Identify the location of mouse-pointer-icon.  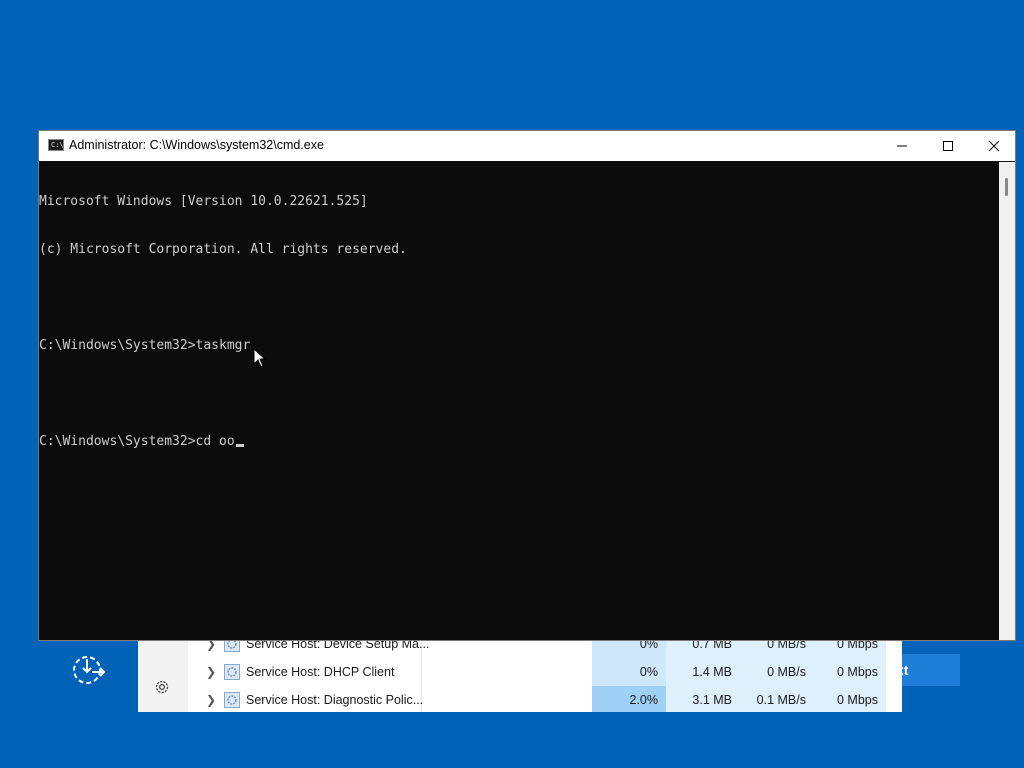
(260, 357).